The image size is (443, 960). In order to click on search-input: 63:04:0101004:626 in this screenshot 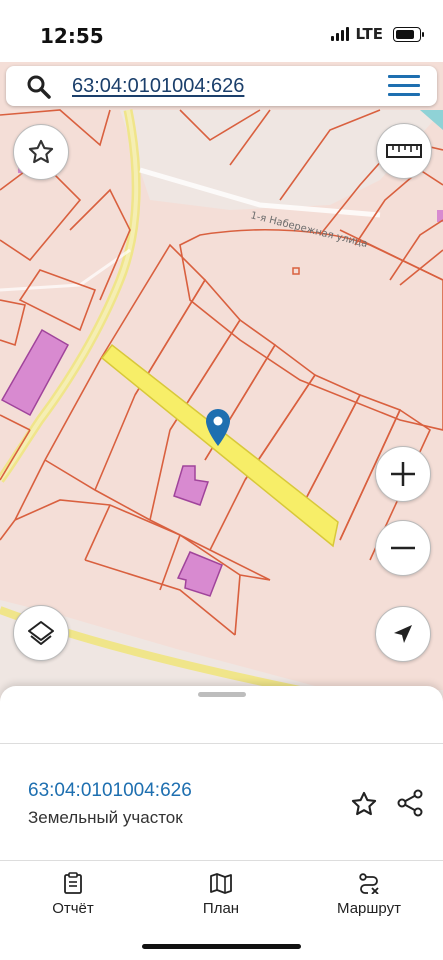, I will do `click(158, 86)`.